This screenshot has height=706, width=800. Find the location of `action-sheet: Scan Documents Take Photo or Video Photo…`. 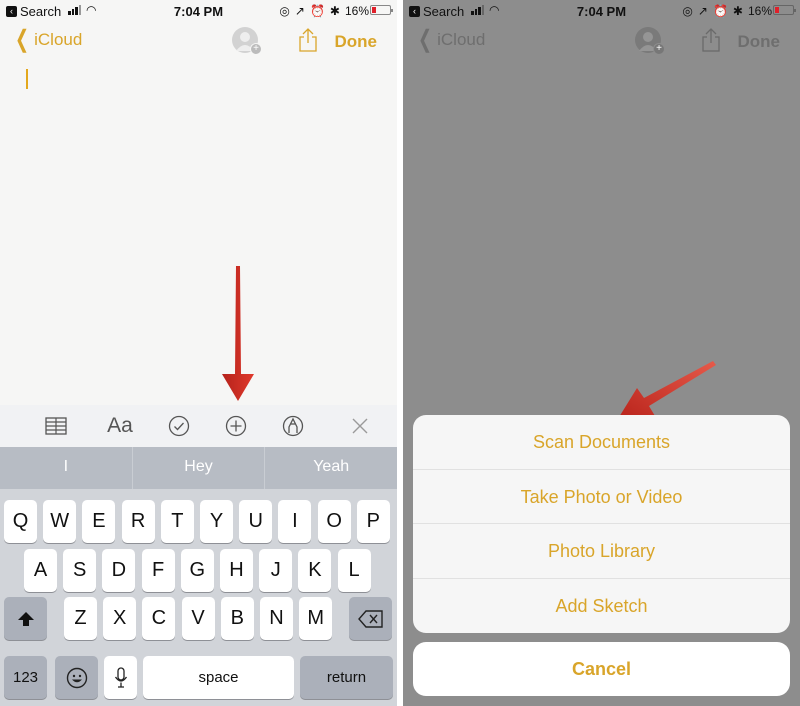

action-sheet: Scan Documents Take Photo or Video Photo… is located at coordinates (601, 524).